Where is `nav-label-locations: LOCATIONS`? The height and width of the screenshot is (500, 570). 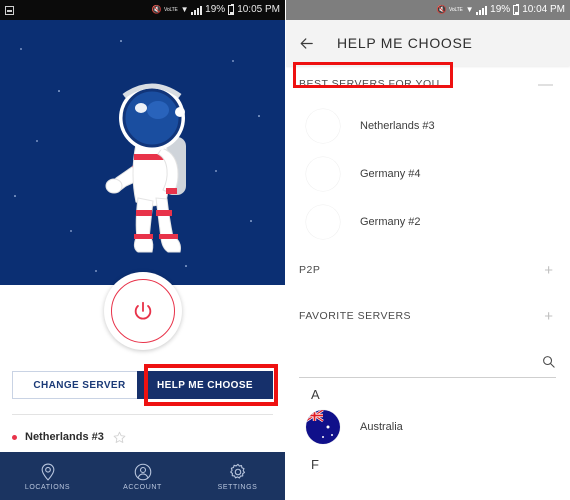
nav-label-locations: LOCATIONS is located at coordinates (47, 487).